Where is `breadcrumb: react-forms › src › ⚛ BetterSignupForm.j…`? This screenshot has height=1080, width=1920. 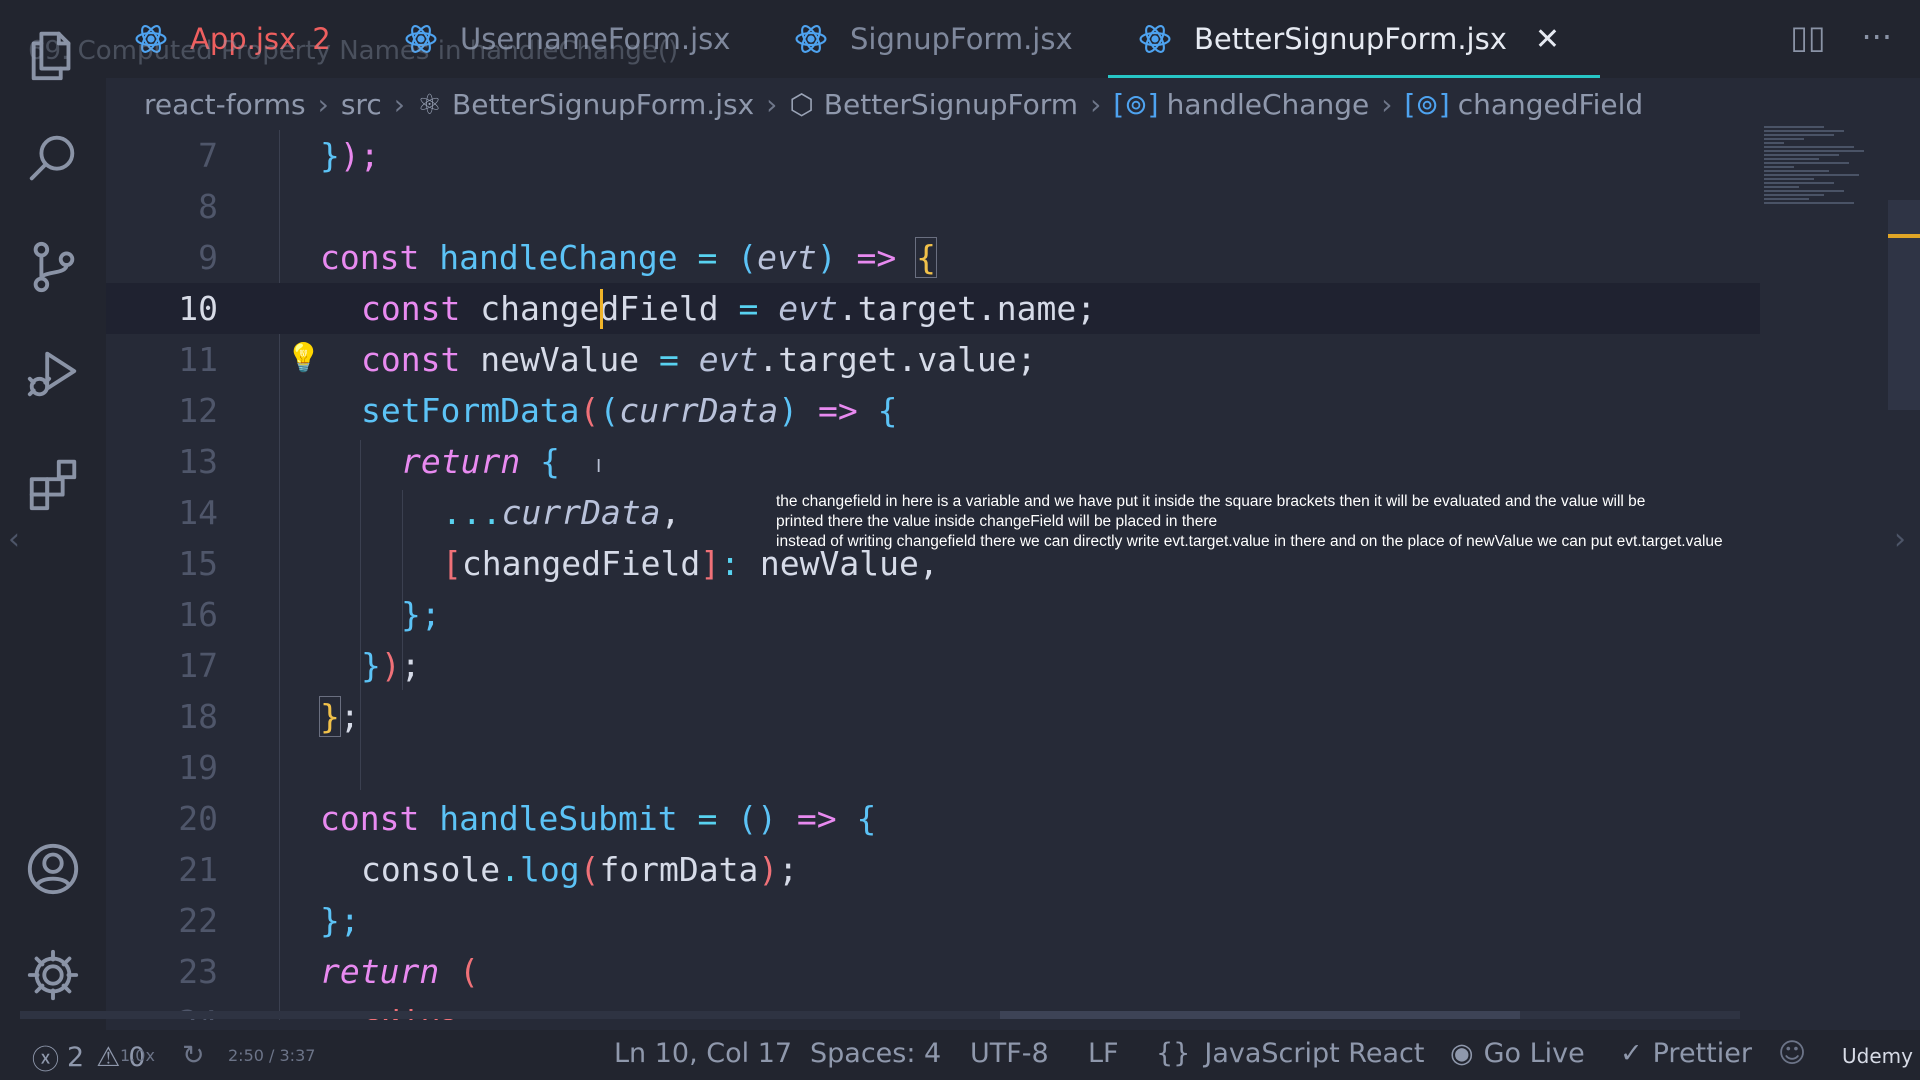
breadcrumb: react-forms › src › ⚛ BetterSignupForm.j… is located at coordinates (894, 104).